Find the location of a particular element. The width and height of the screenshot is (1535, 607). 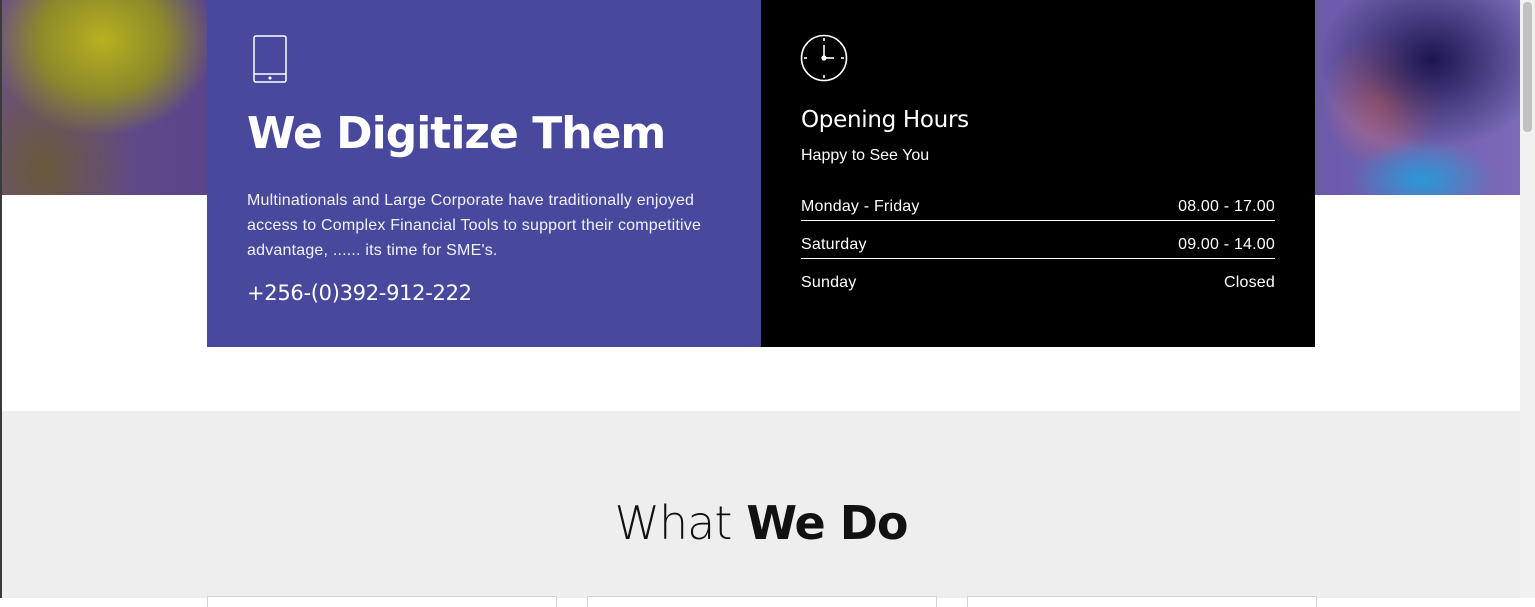

clock-icon is located at coordinates (824, 58).